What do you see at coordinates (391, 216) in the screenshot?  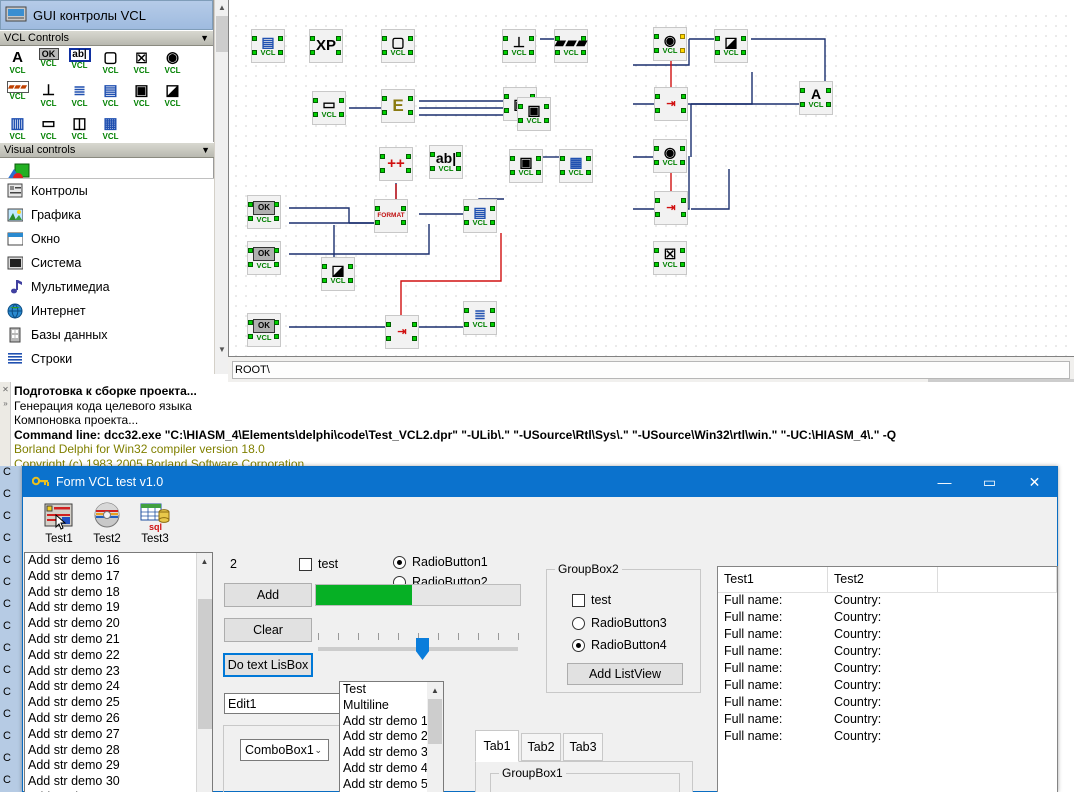 I see `diagram-node-n21: FORMAT` at bounding box center [391, 216].